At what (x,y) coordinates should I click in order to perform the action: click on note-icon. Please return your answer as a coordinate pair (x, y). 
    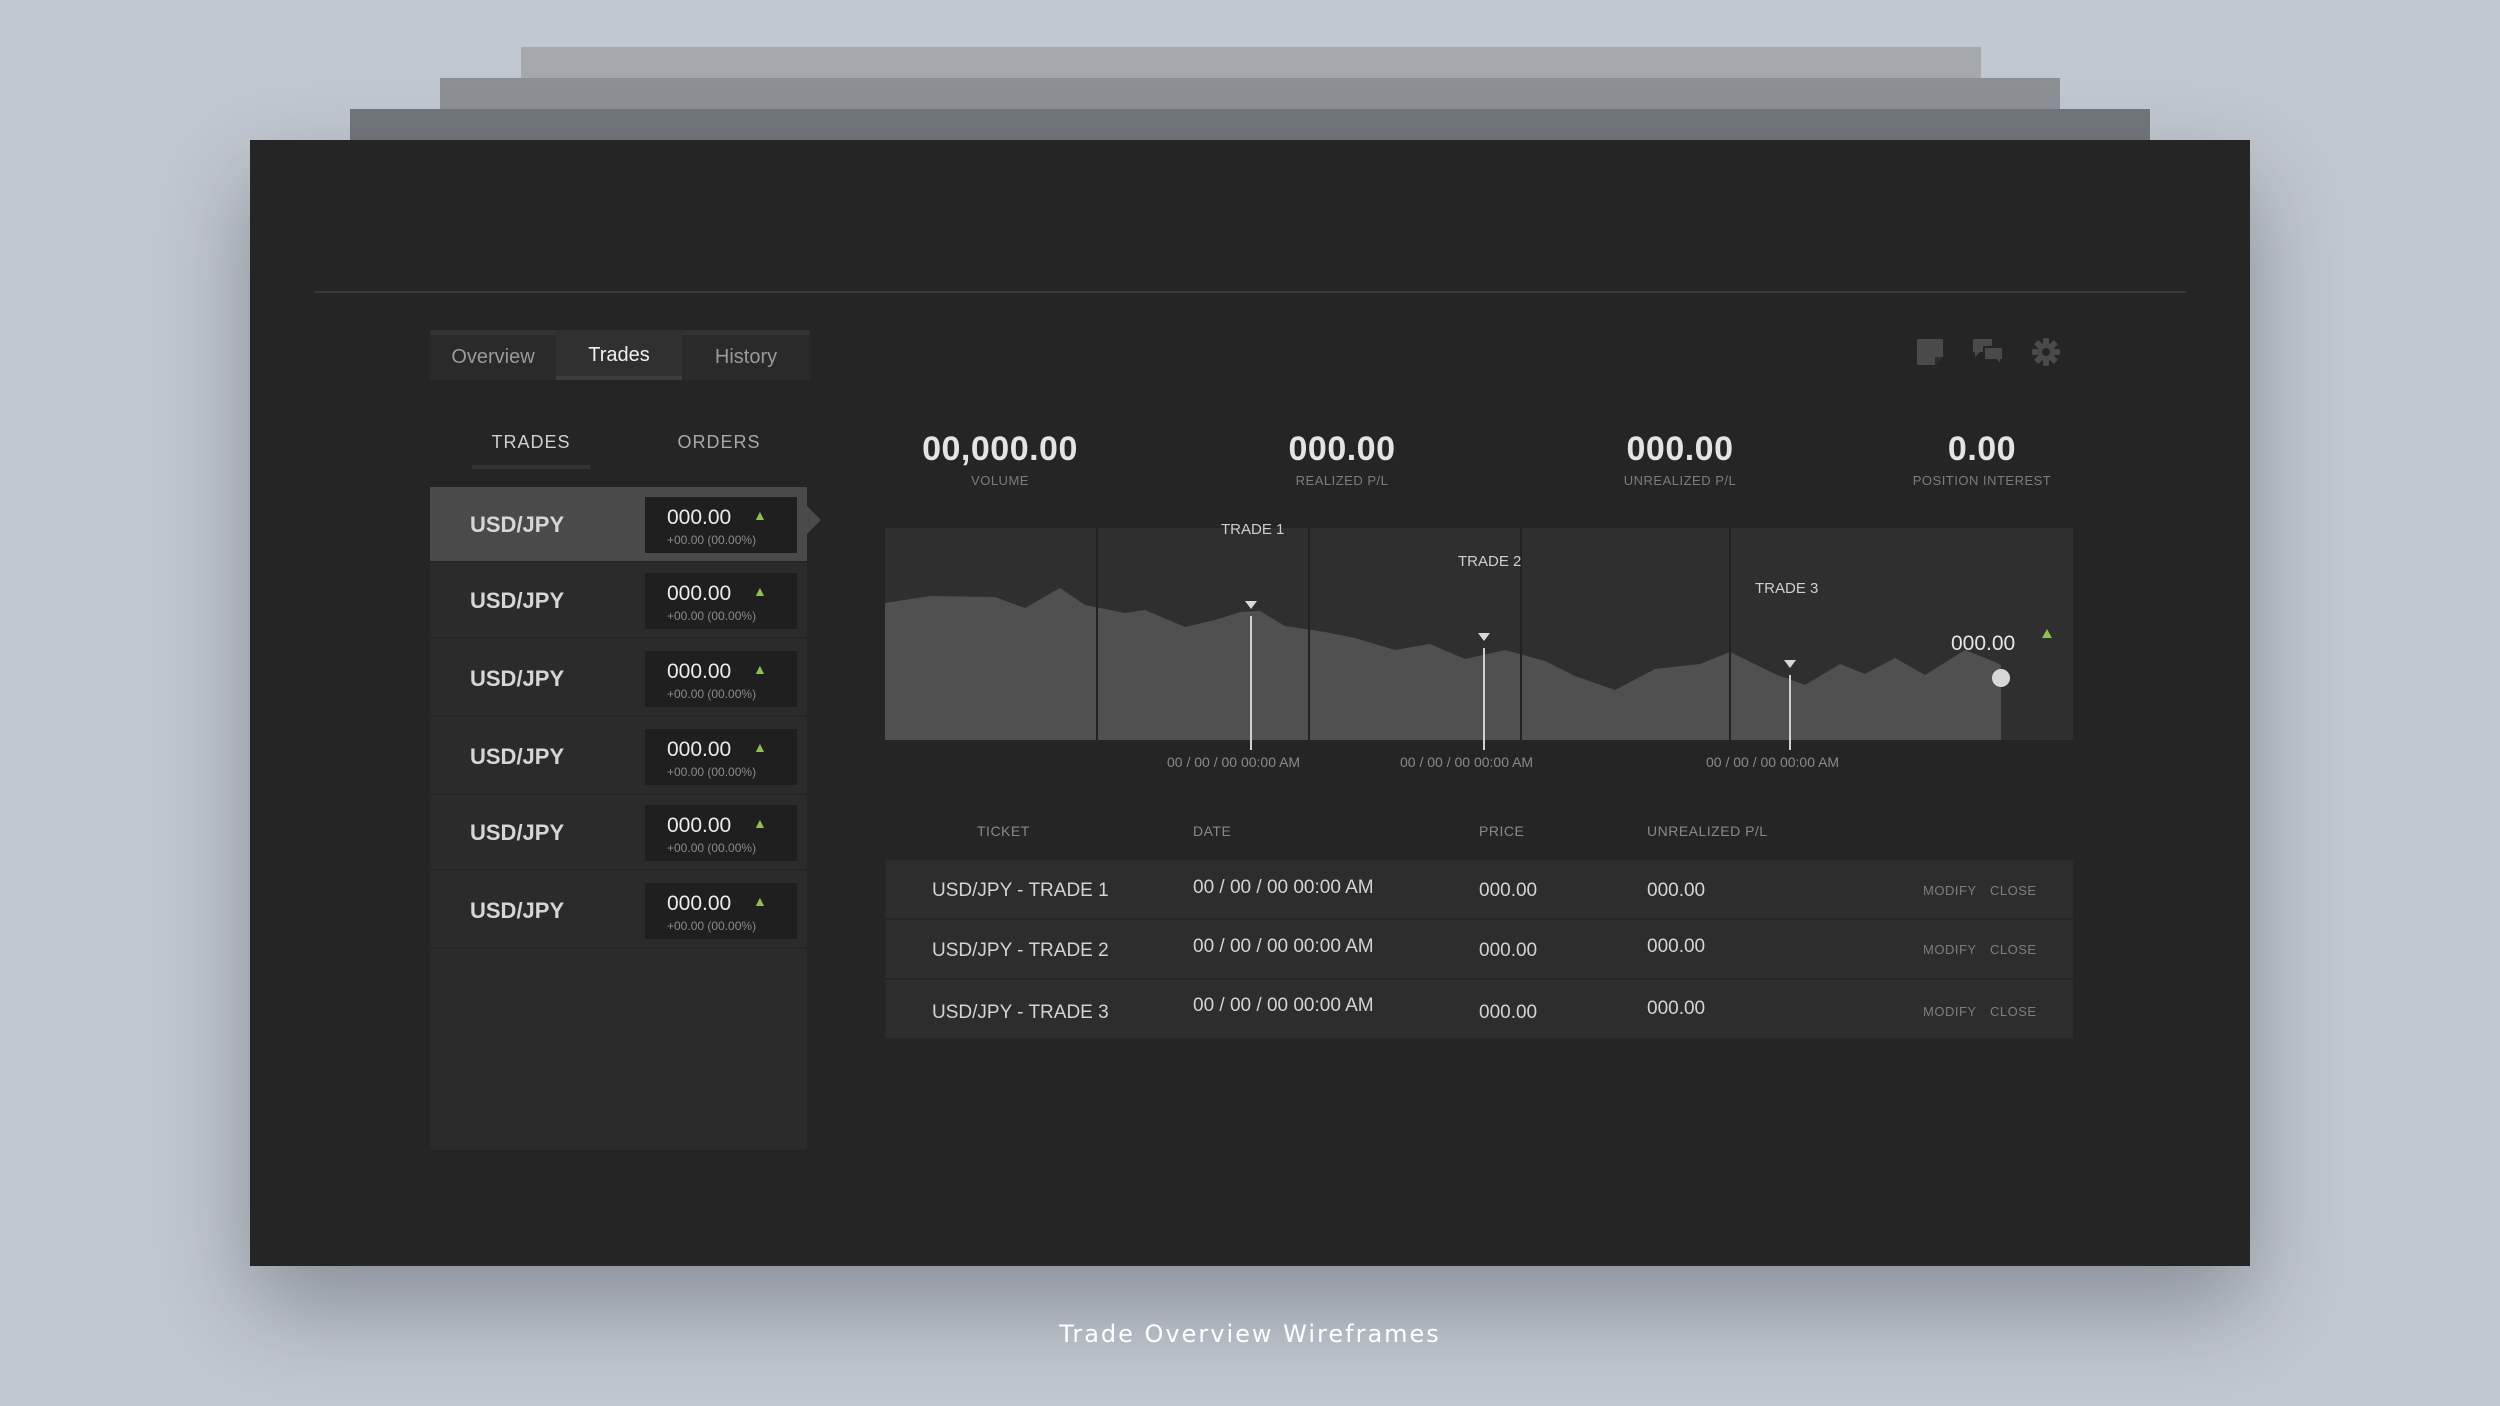
    Looking at the image, I should click on (1930, 352).